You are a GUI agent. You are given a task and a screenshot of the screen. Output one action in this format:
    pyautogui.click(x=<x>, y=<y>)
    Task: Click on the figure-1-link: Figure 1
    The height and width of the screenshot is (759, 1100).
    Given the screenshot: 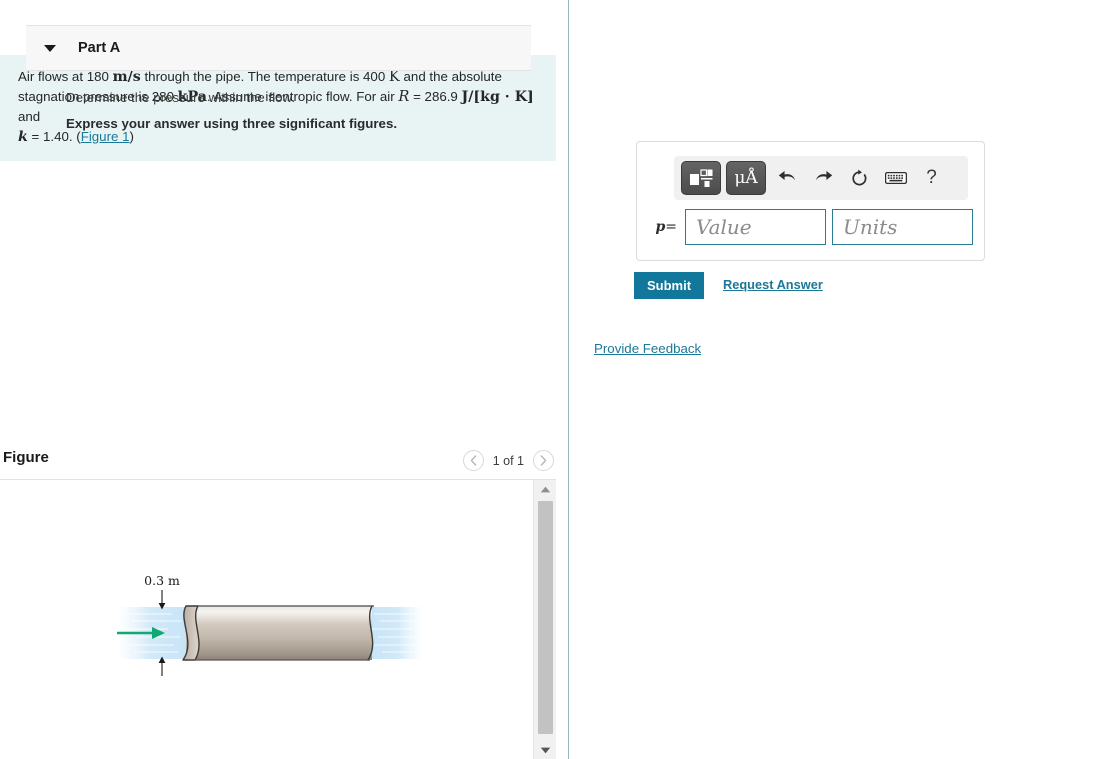 What is the action you would take?
    pyautogui.click(x=105, y=136)
    